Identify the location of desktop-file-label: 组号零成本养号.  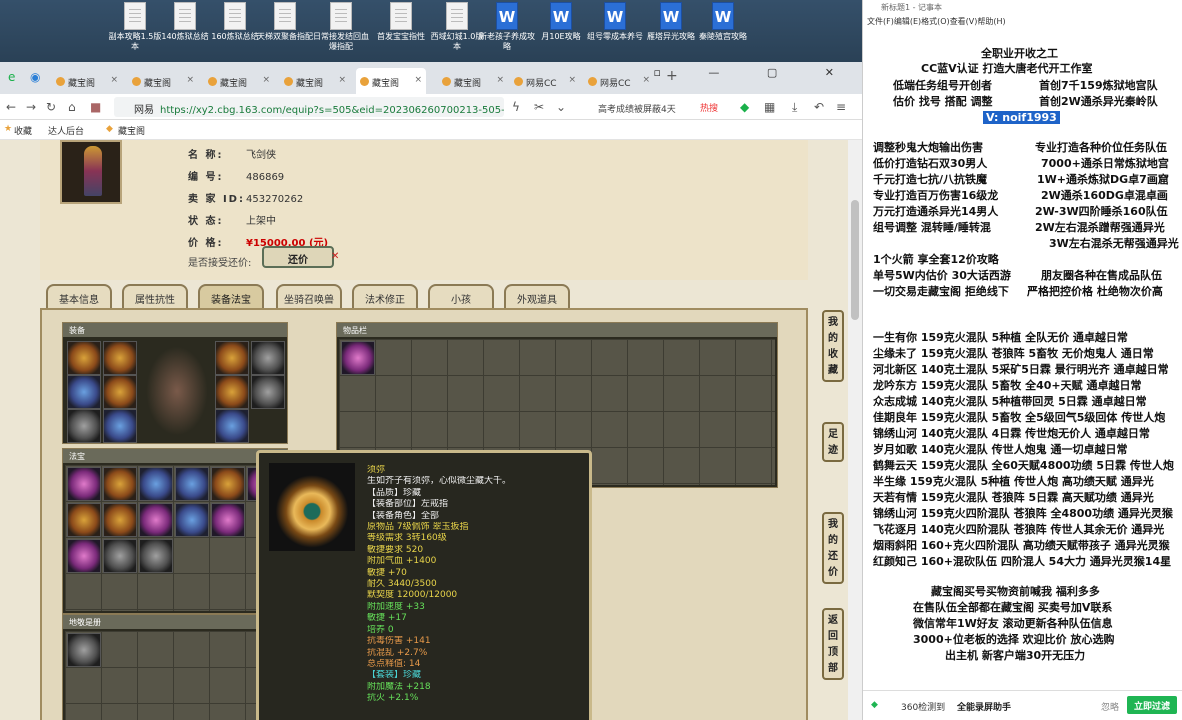
(615, 36).